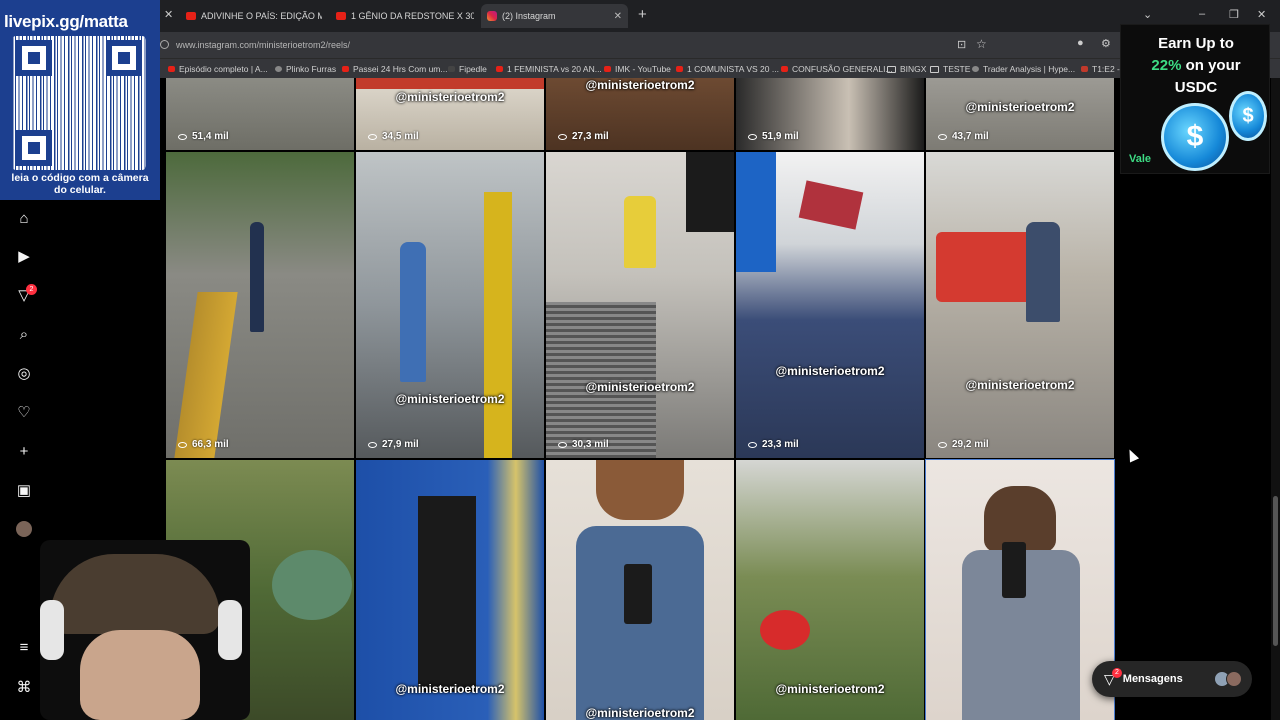  What do you see at coordinates (260, 114) in the screenshot?
I see `reel-tile: 51,4 mil` at bounding box center [260, 114].